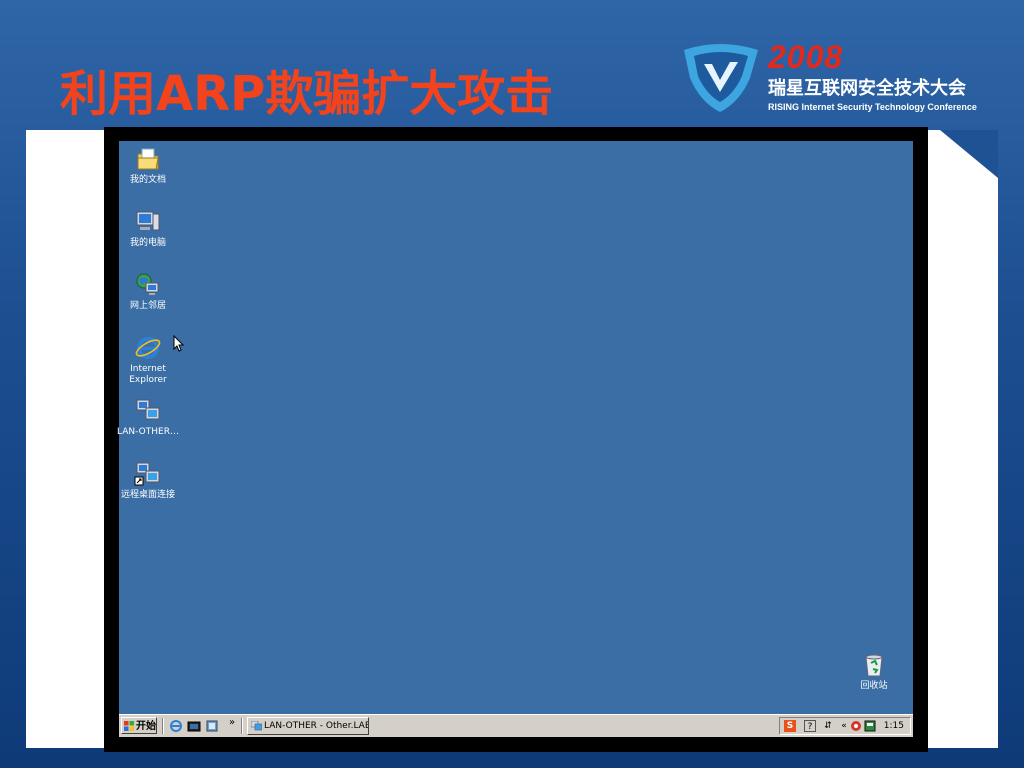 The width and height of the screenshot is (1024, 768). I want to click on network-connection-icon: ⇵, so click(828, 726).